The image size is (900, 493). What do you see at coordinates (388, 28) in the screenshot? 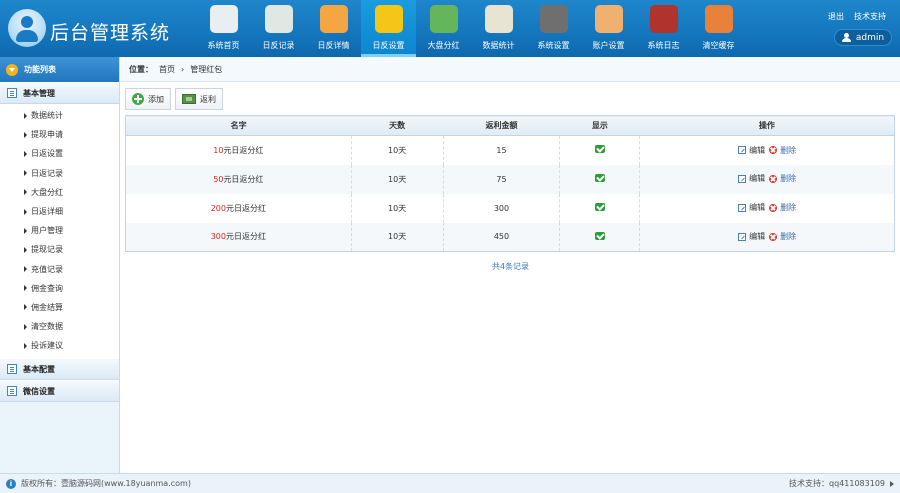
I see `nav-item-3: 日反设置` at bounding box center [388, 28].